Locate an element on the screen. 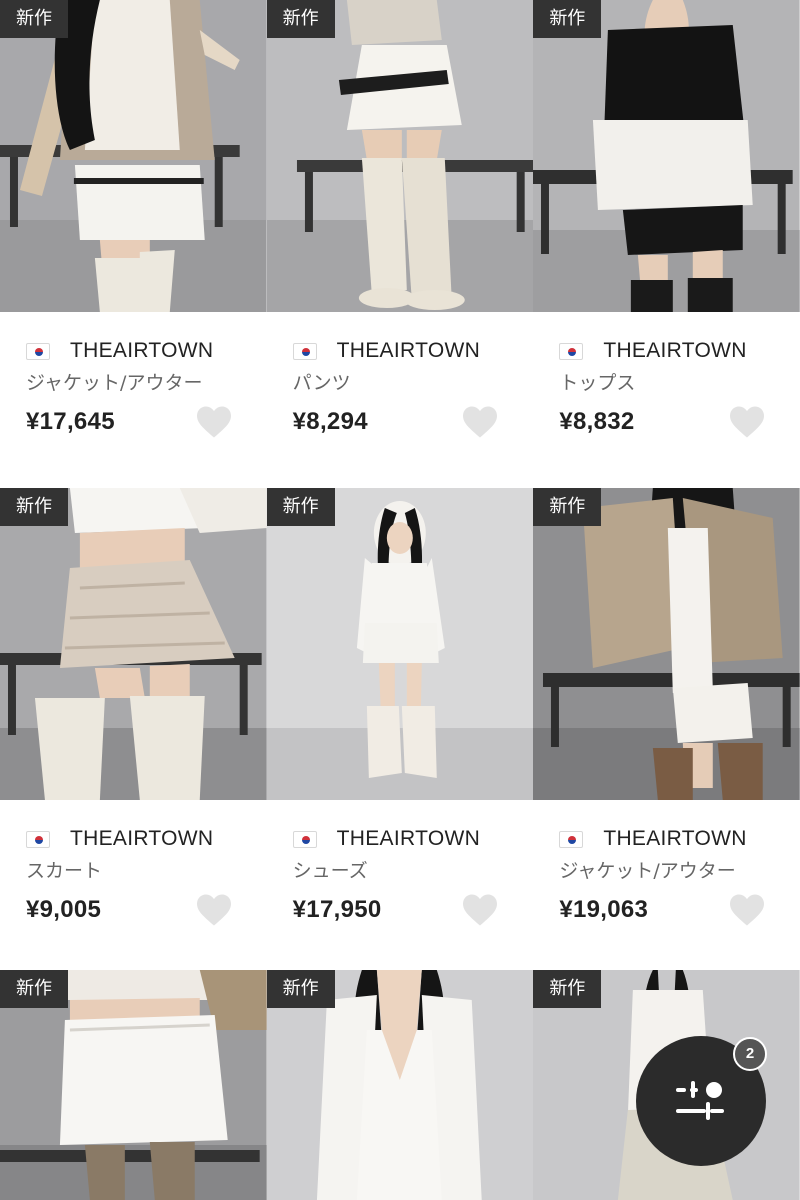  filter-count-badge: 2 is located at coordinates (750, 1054).